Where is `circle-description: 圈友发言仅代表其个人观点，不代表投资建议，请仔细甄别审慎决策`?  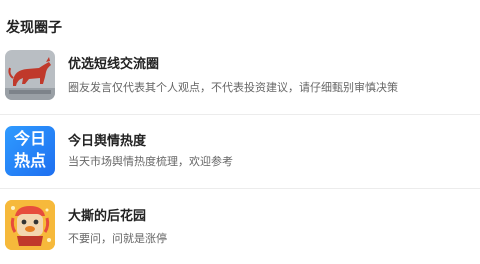
circle-description: 圈友发言仅代表其个人观点，不代表投资建议，请仔细甄别审慎决策 is located at coordinates (233, 87).